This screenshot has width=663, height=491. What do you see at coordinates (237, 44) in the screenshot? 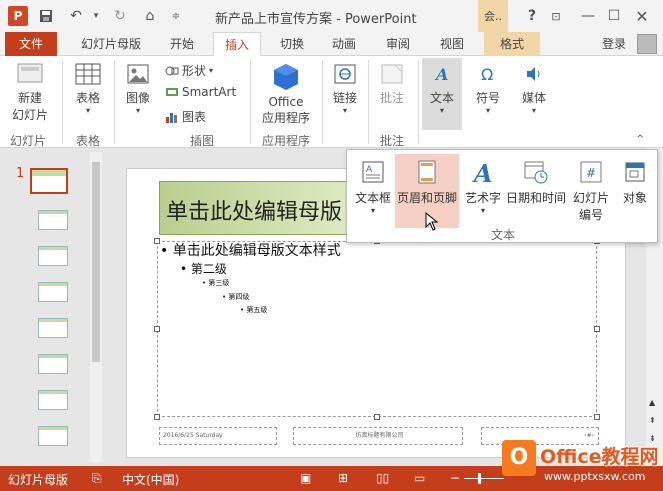
I see `tab-insert: 插入` at bounding box center [237, 44].